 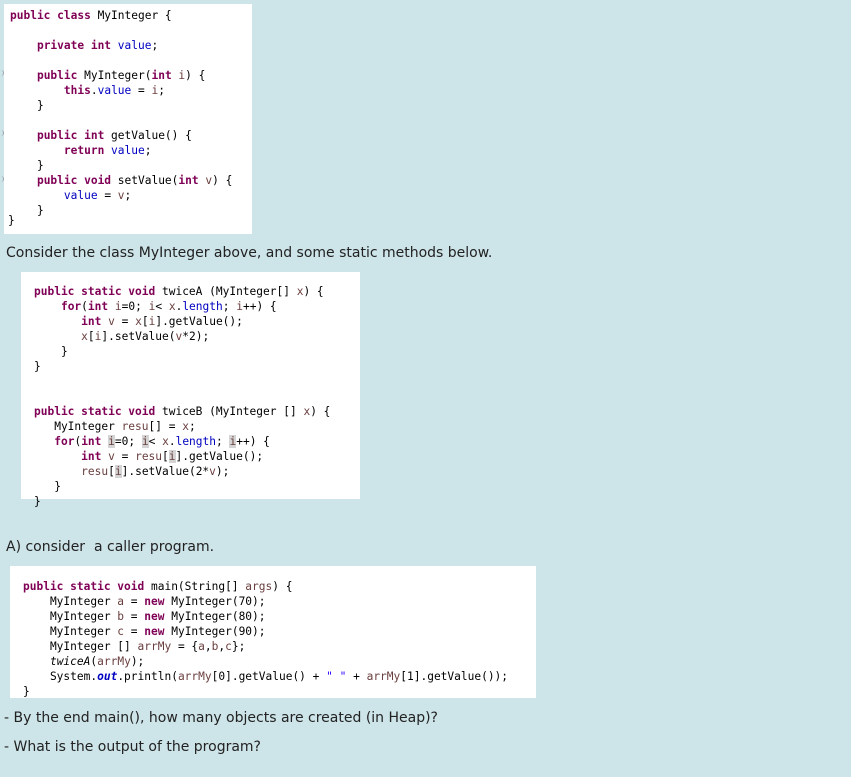 What do you see at coordinates (94, 90) in the screenshot?
I see `code-token: .` at bounding box center [94, 90].